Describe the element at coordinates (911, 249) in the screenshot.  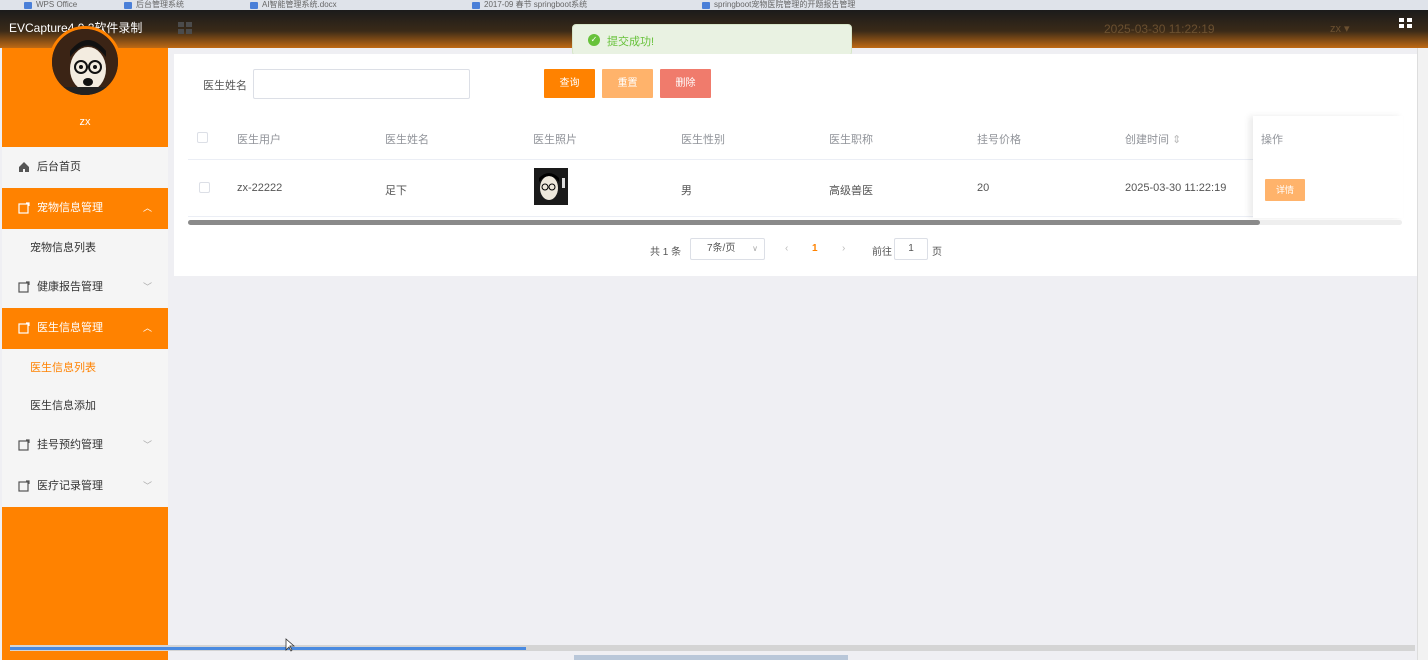
I see `goto-page-input: 1` at that location.